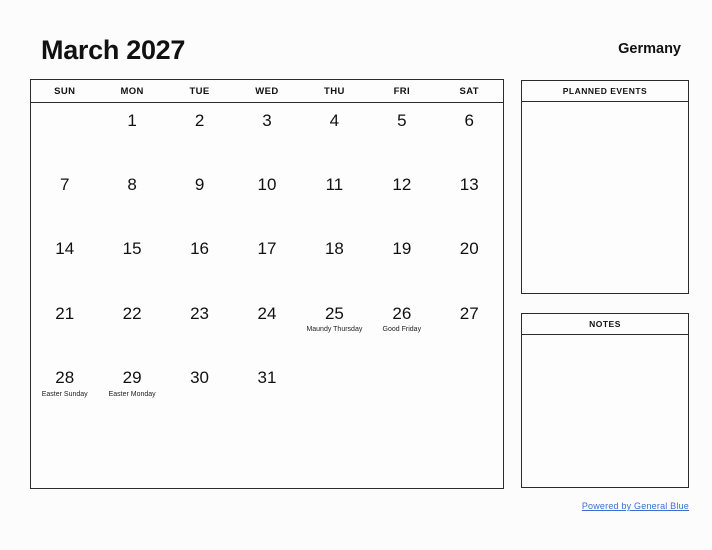 The height and width of the screenshot is (550, 712). Describe the element at coordinates (469, 199) in the screenshot. I see `day-cell: 13` at that location.